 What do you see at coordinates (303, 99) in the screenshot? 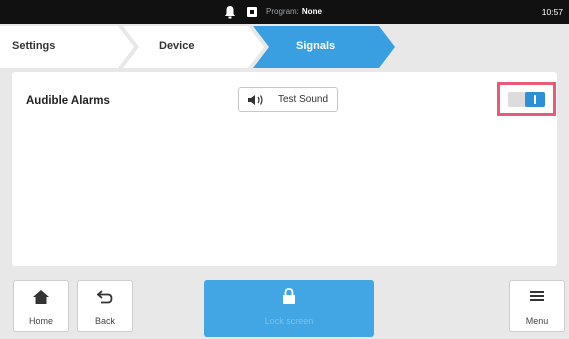
I see `test-sound-label: Test Sound` at bounding box center [303, 99].